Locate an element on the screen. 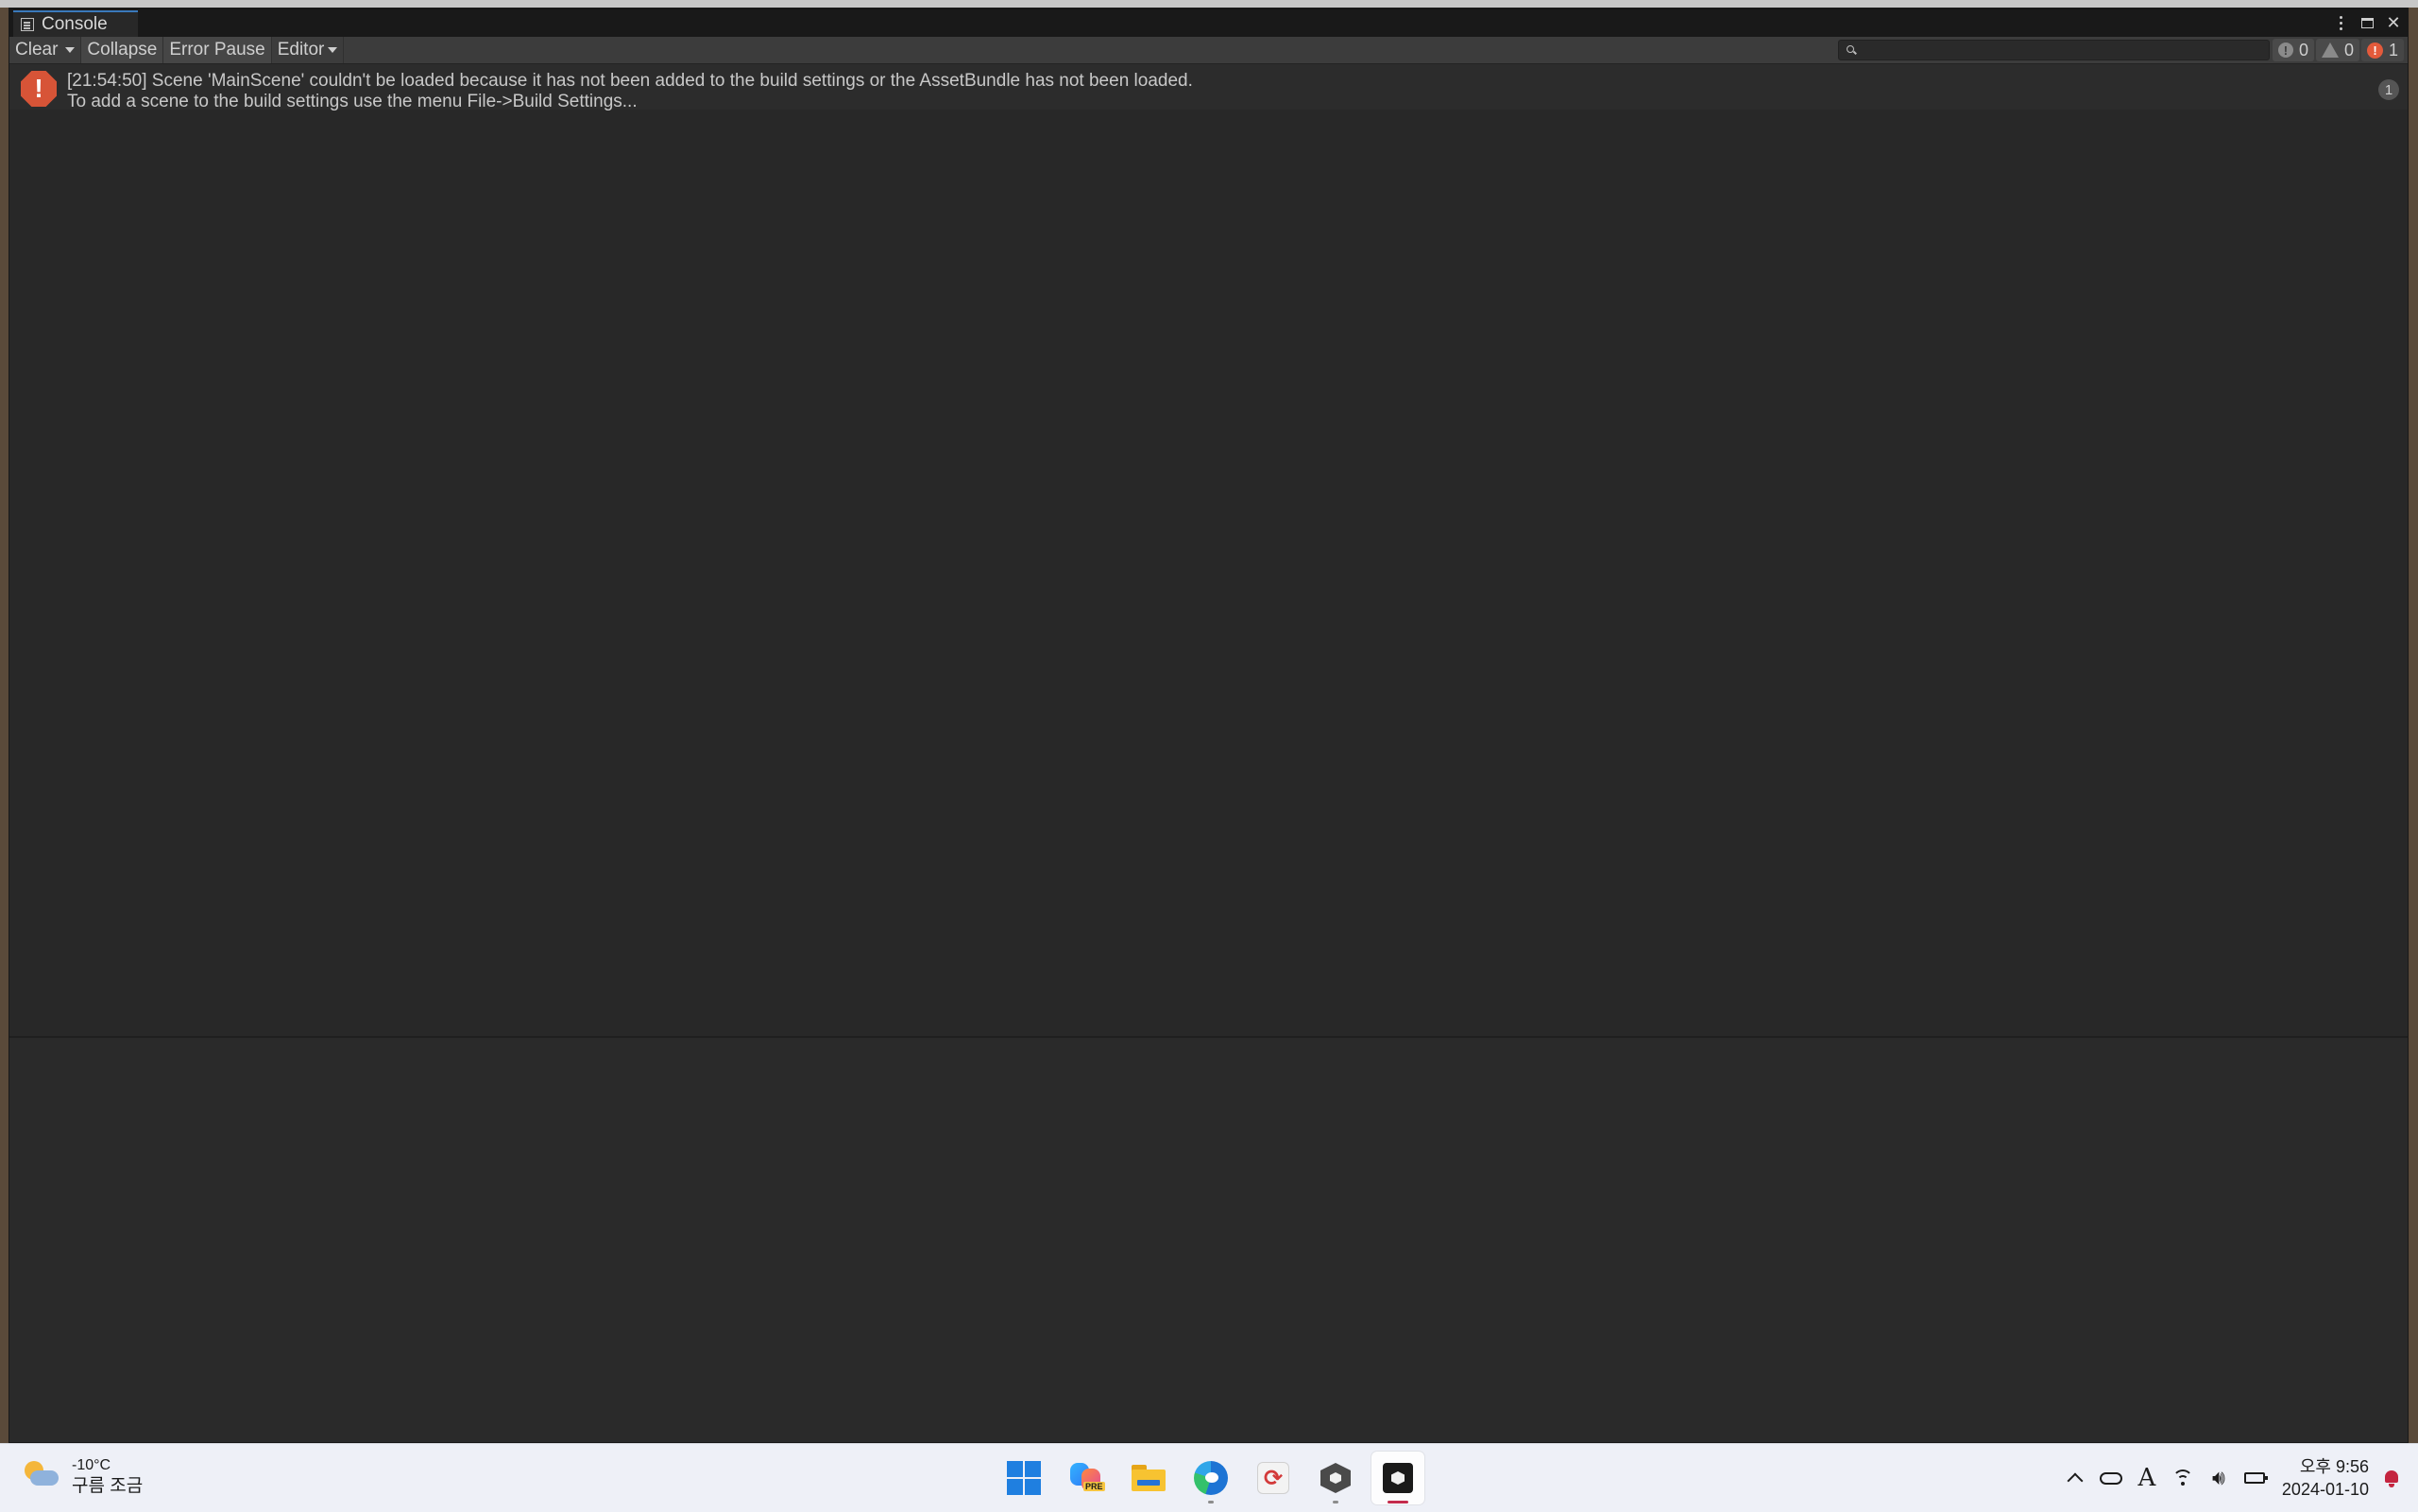 The width and height of the screenshot is (2418, 1512). unity-editor-icon is located at coordinates (1398, 1478).